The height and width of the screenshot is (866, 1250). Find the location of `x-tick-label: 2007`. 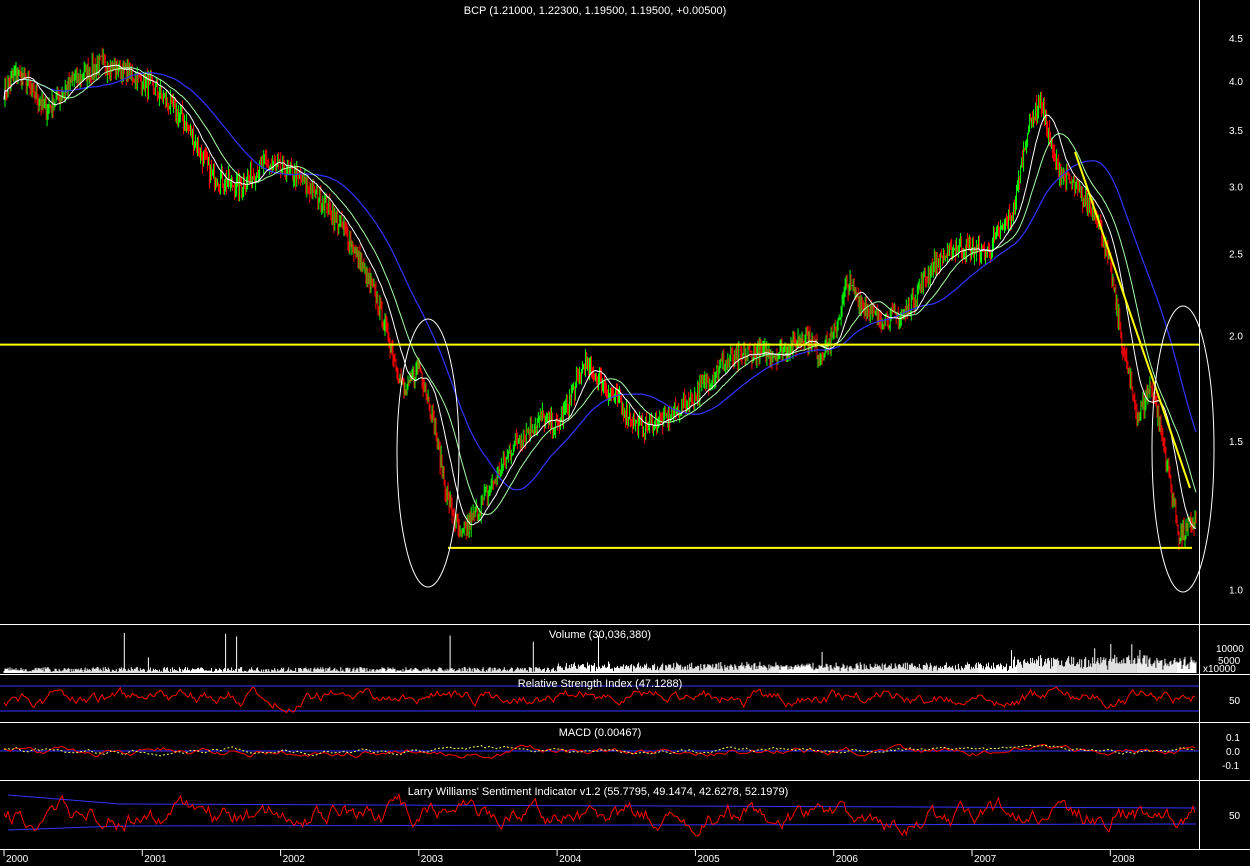

x-tick-label: 2007 is located at coordinates (985, 859).